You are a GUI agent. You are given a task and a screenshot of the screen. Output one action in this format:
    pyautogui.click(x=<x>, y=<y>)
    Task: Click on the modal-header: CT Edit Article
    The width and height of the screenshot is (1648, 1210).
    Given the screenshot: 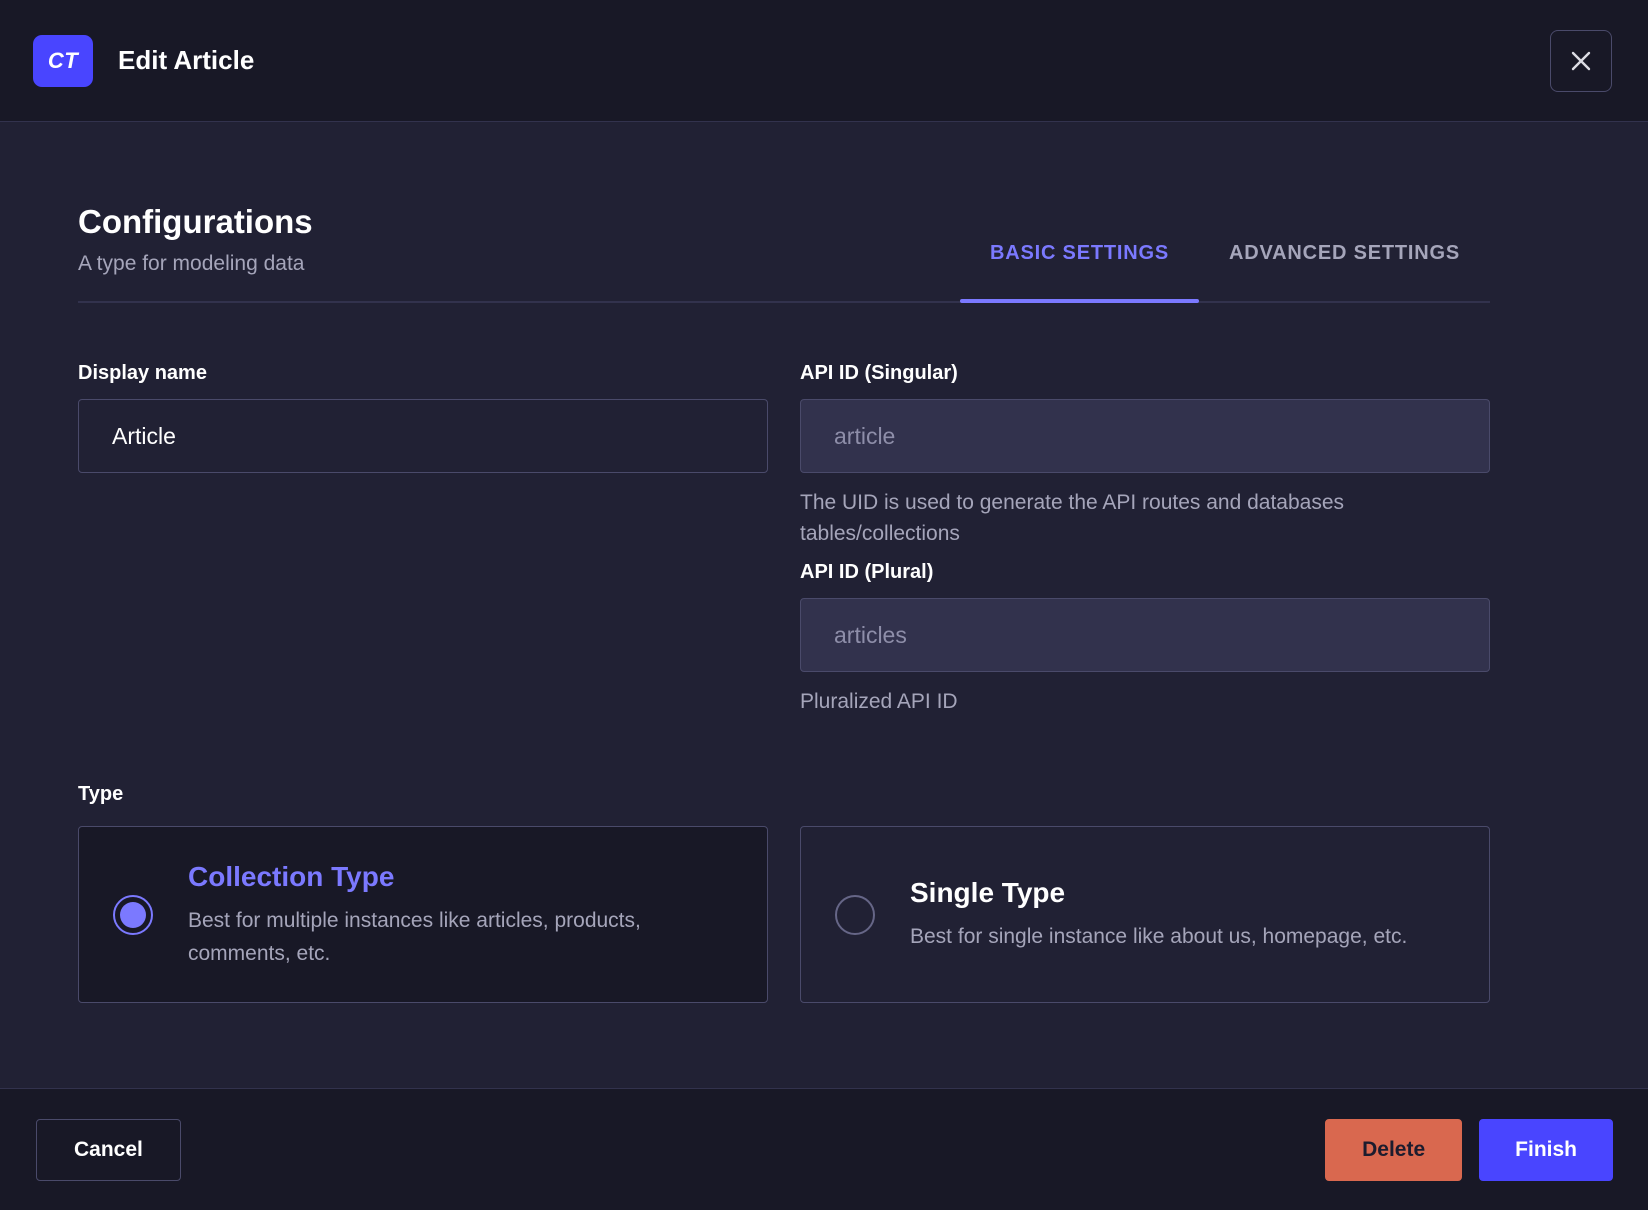 What is the action you would take?
    pyautogui.click(x=824, y=61)
    